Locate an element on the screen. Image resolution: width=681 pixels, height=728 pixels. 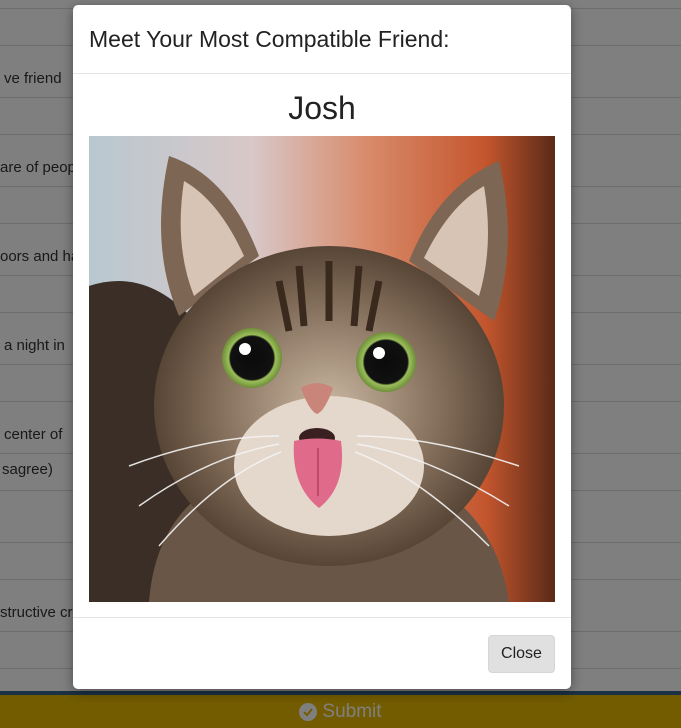
modal-header: Meet Your Most Compatible Friend: is located at coordinates (322, 39).